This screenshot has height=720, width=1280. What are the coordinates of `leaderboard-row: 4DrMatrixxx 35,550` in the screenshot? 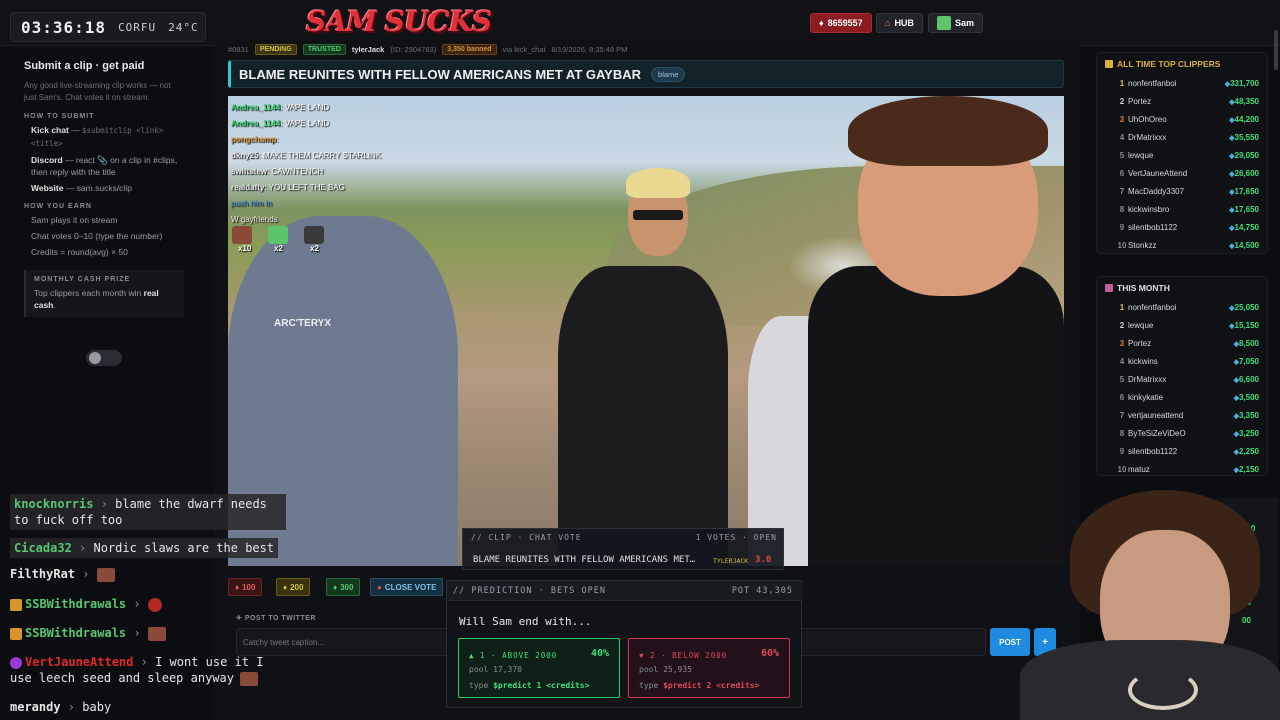 It's located at (1182, 138).